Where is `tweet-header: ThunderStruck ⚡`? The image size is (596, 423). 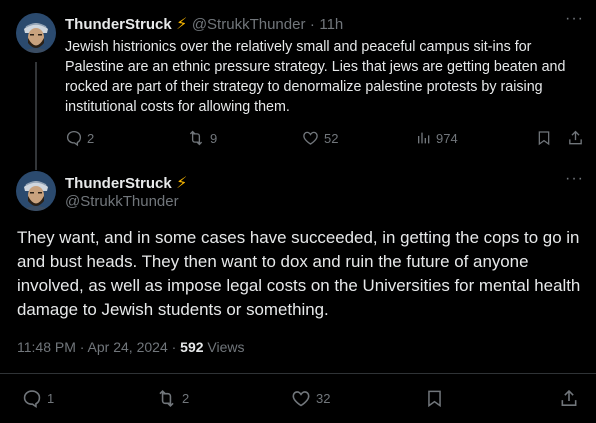 tweet-header: ThunderStruck ⚡ is located at coordinates (126, 183).